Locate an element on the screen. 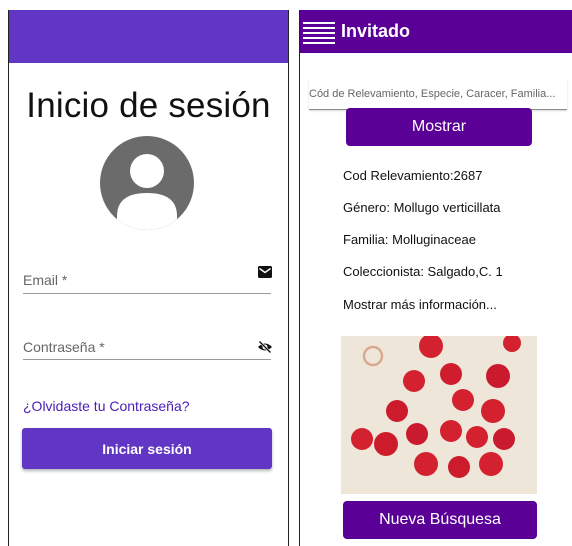  results-app-bar: Invitado is located at coordinates (436, 31).